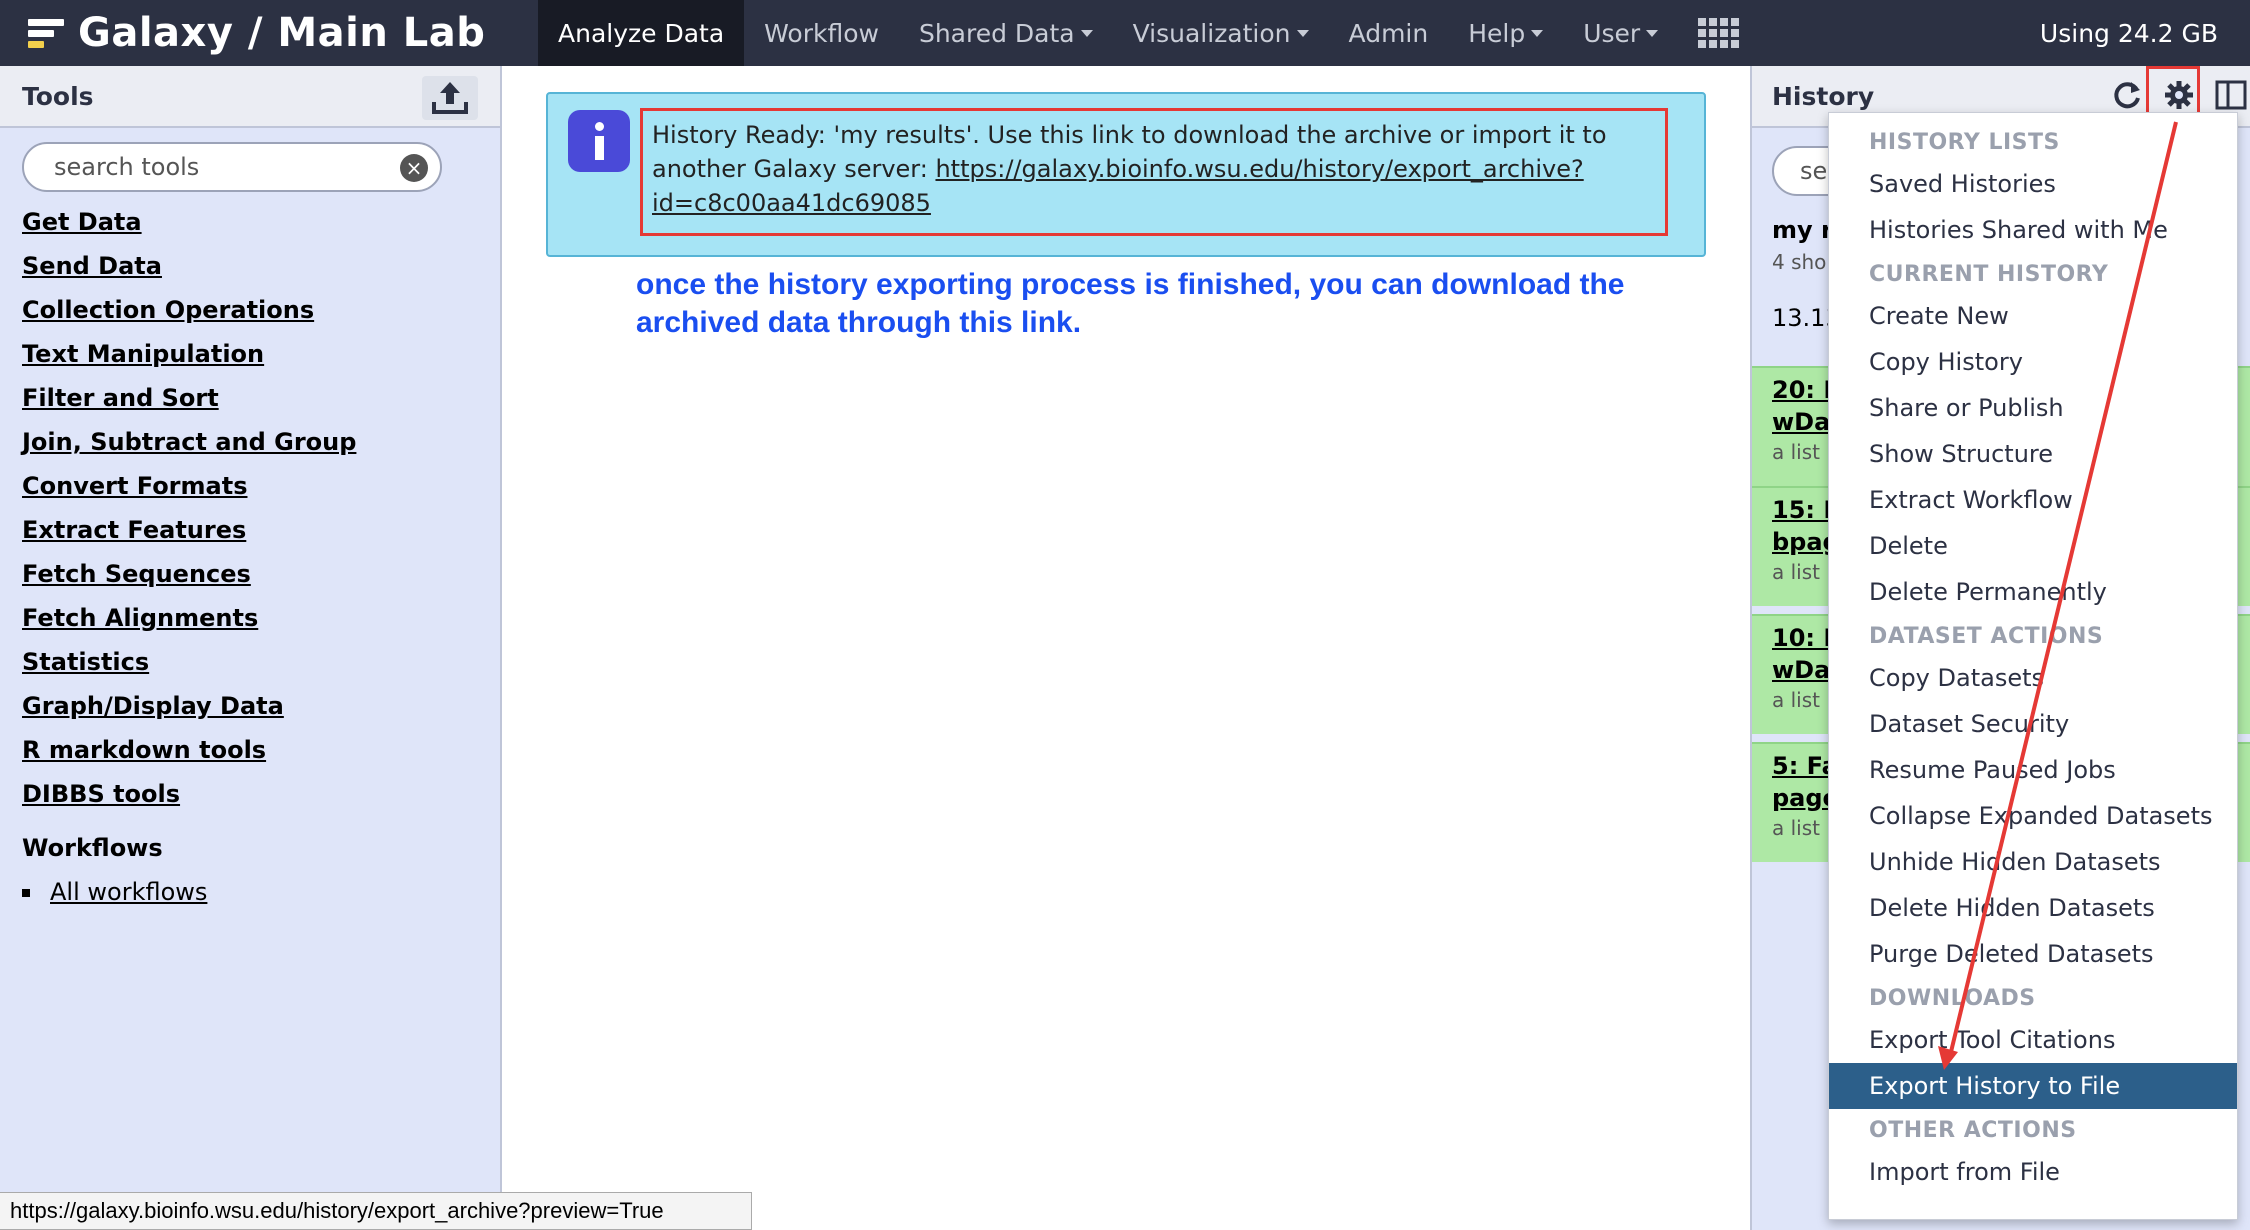 Image resolution: width=2250 pixels, height=1230 pixels. What do you see at coordinates (189, 750) in the screenshot?
I see `tool-section-link: R markdown tools` at bounding box center [189, 750].